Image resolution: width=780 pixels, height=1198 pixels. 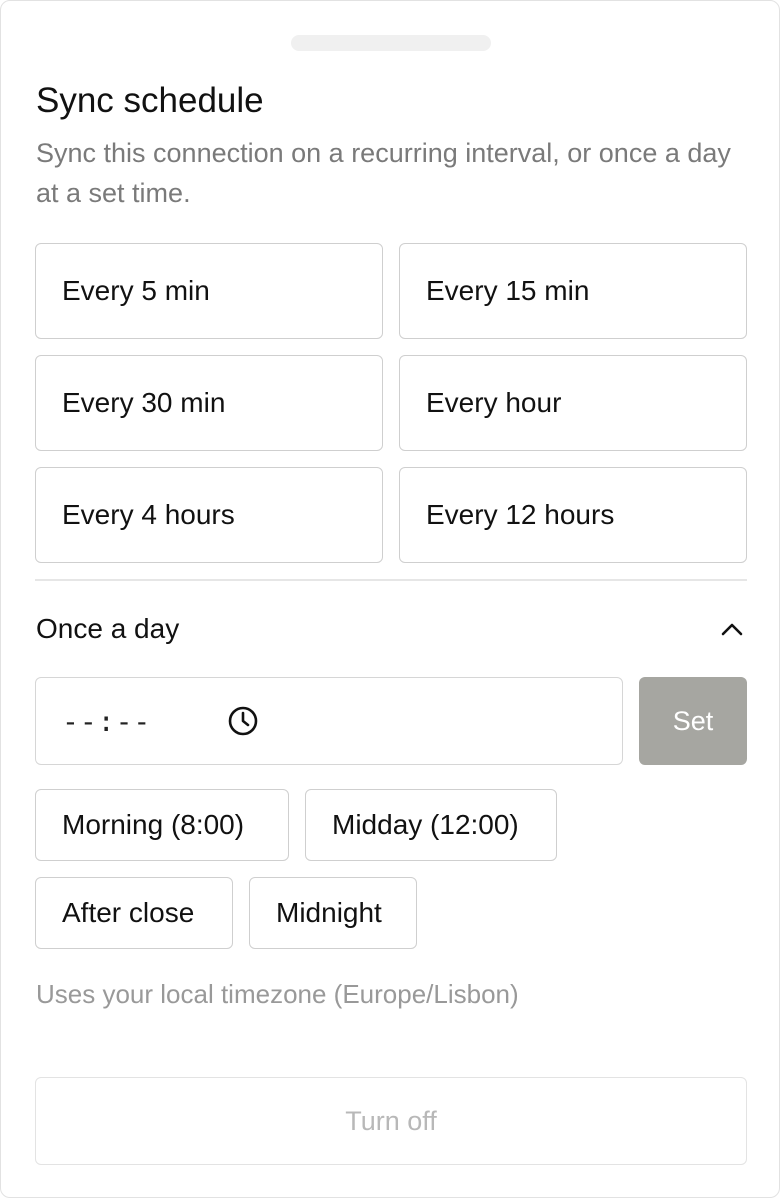 What do you see at coordinates (573, 291) in the screenshot?
I see `interval-option-15min: Every 15 min` at bounding box center [573, 291].